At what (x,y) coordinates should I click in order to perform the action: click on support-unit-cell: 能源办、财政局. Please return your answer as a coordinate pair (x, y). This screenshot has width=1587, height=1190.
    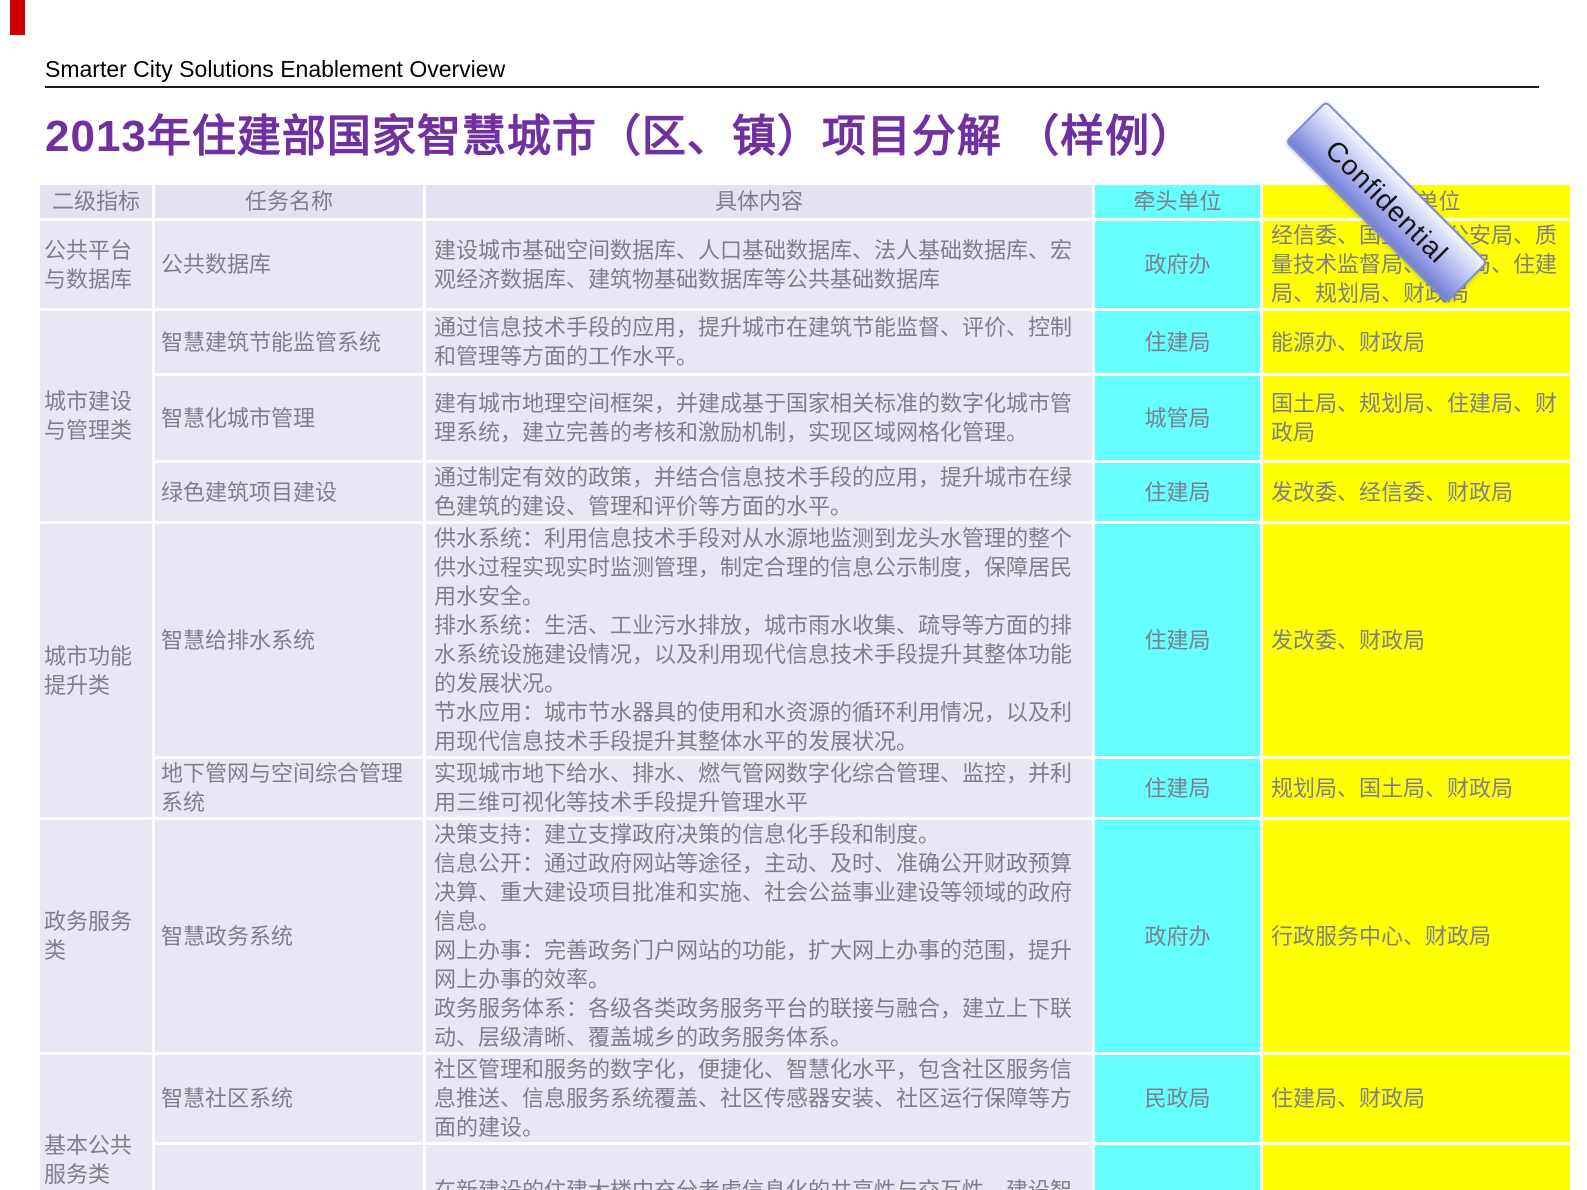
    Looking at the image, I should click on (1416, 342).